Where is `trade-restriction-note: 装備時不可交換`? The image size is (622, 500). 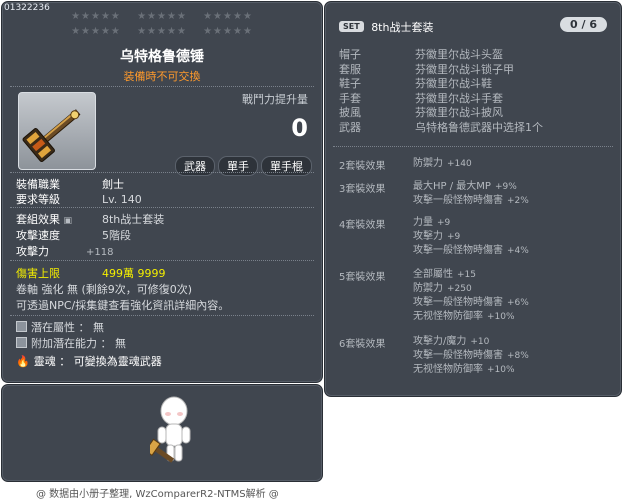
trade-restriction-note: 装備時不可交換 is located at coordinates (162, 76).